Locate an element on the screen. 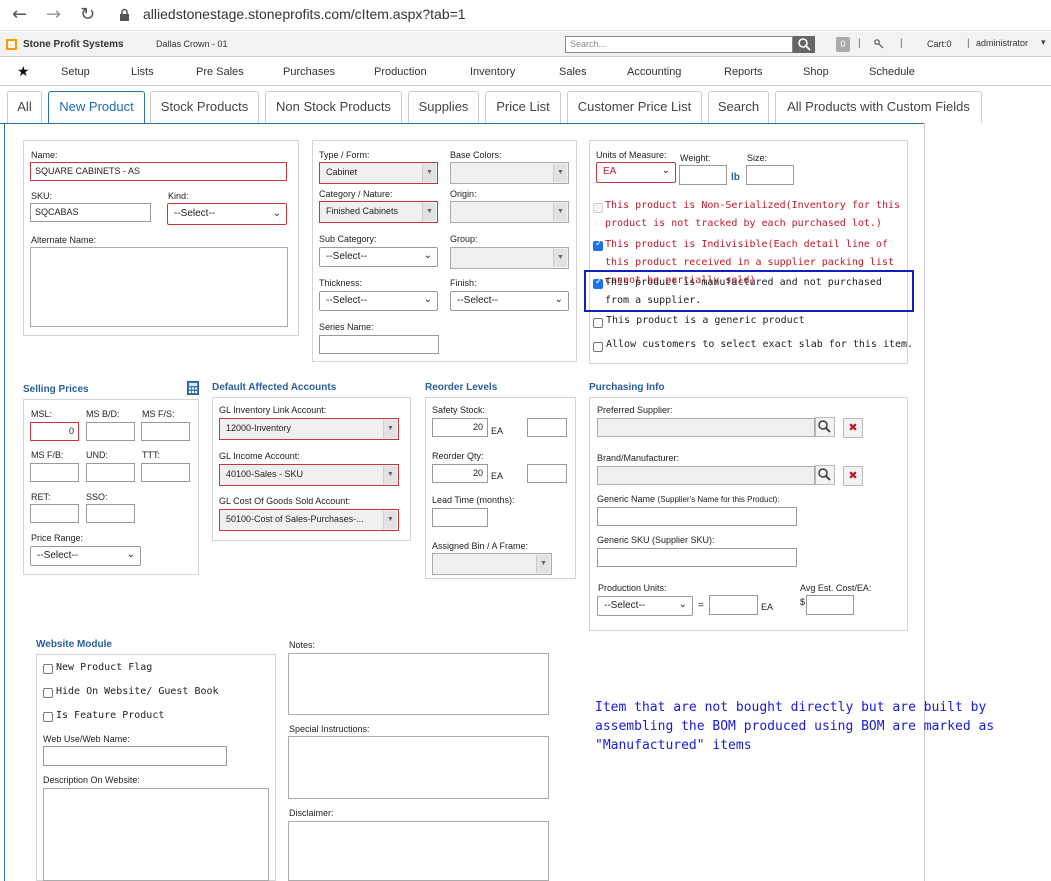 The height and width of the screenshot is (881, 1051). description-textarea is located at coordinates (156, 834).